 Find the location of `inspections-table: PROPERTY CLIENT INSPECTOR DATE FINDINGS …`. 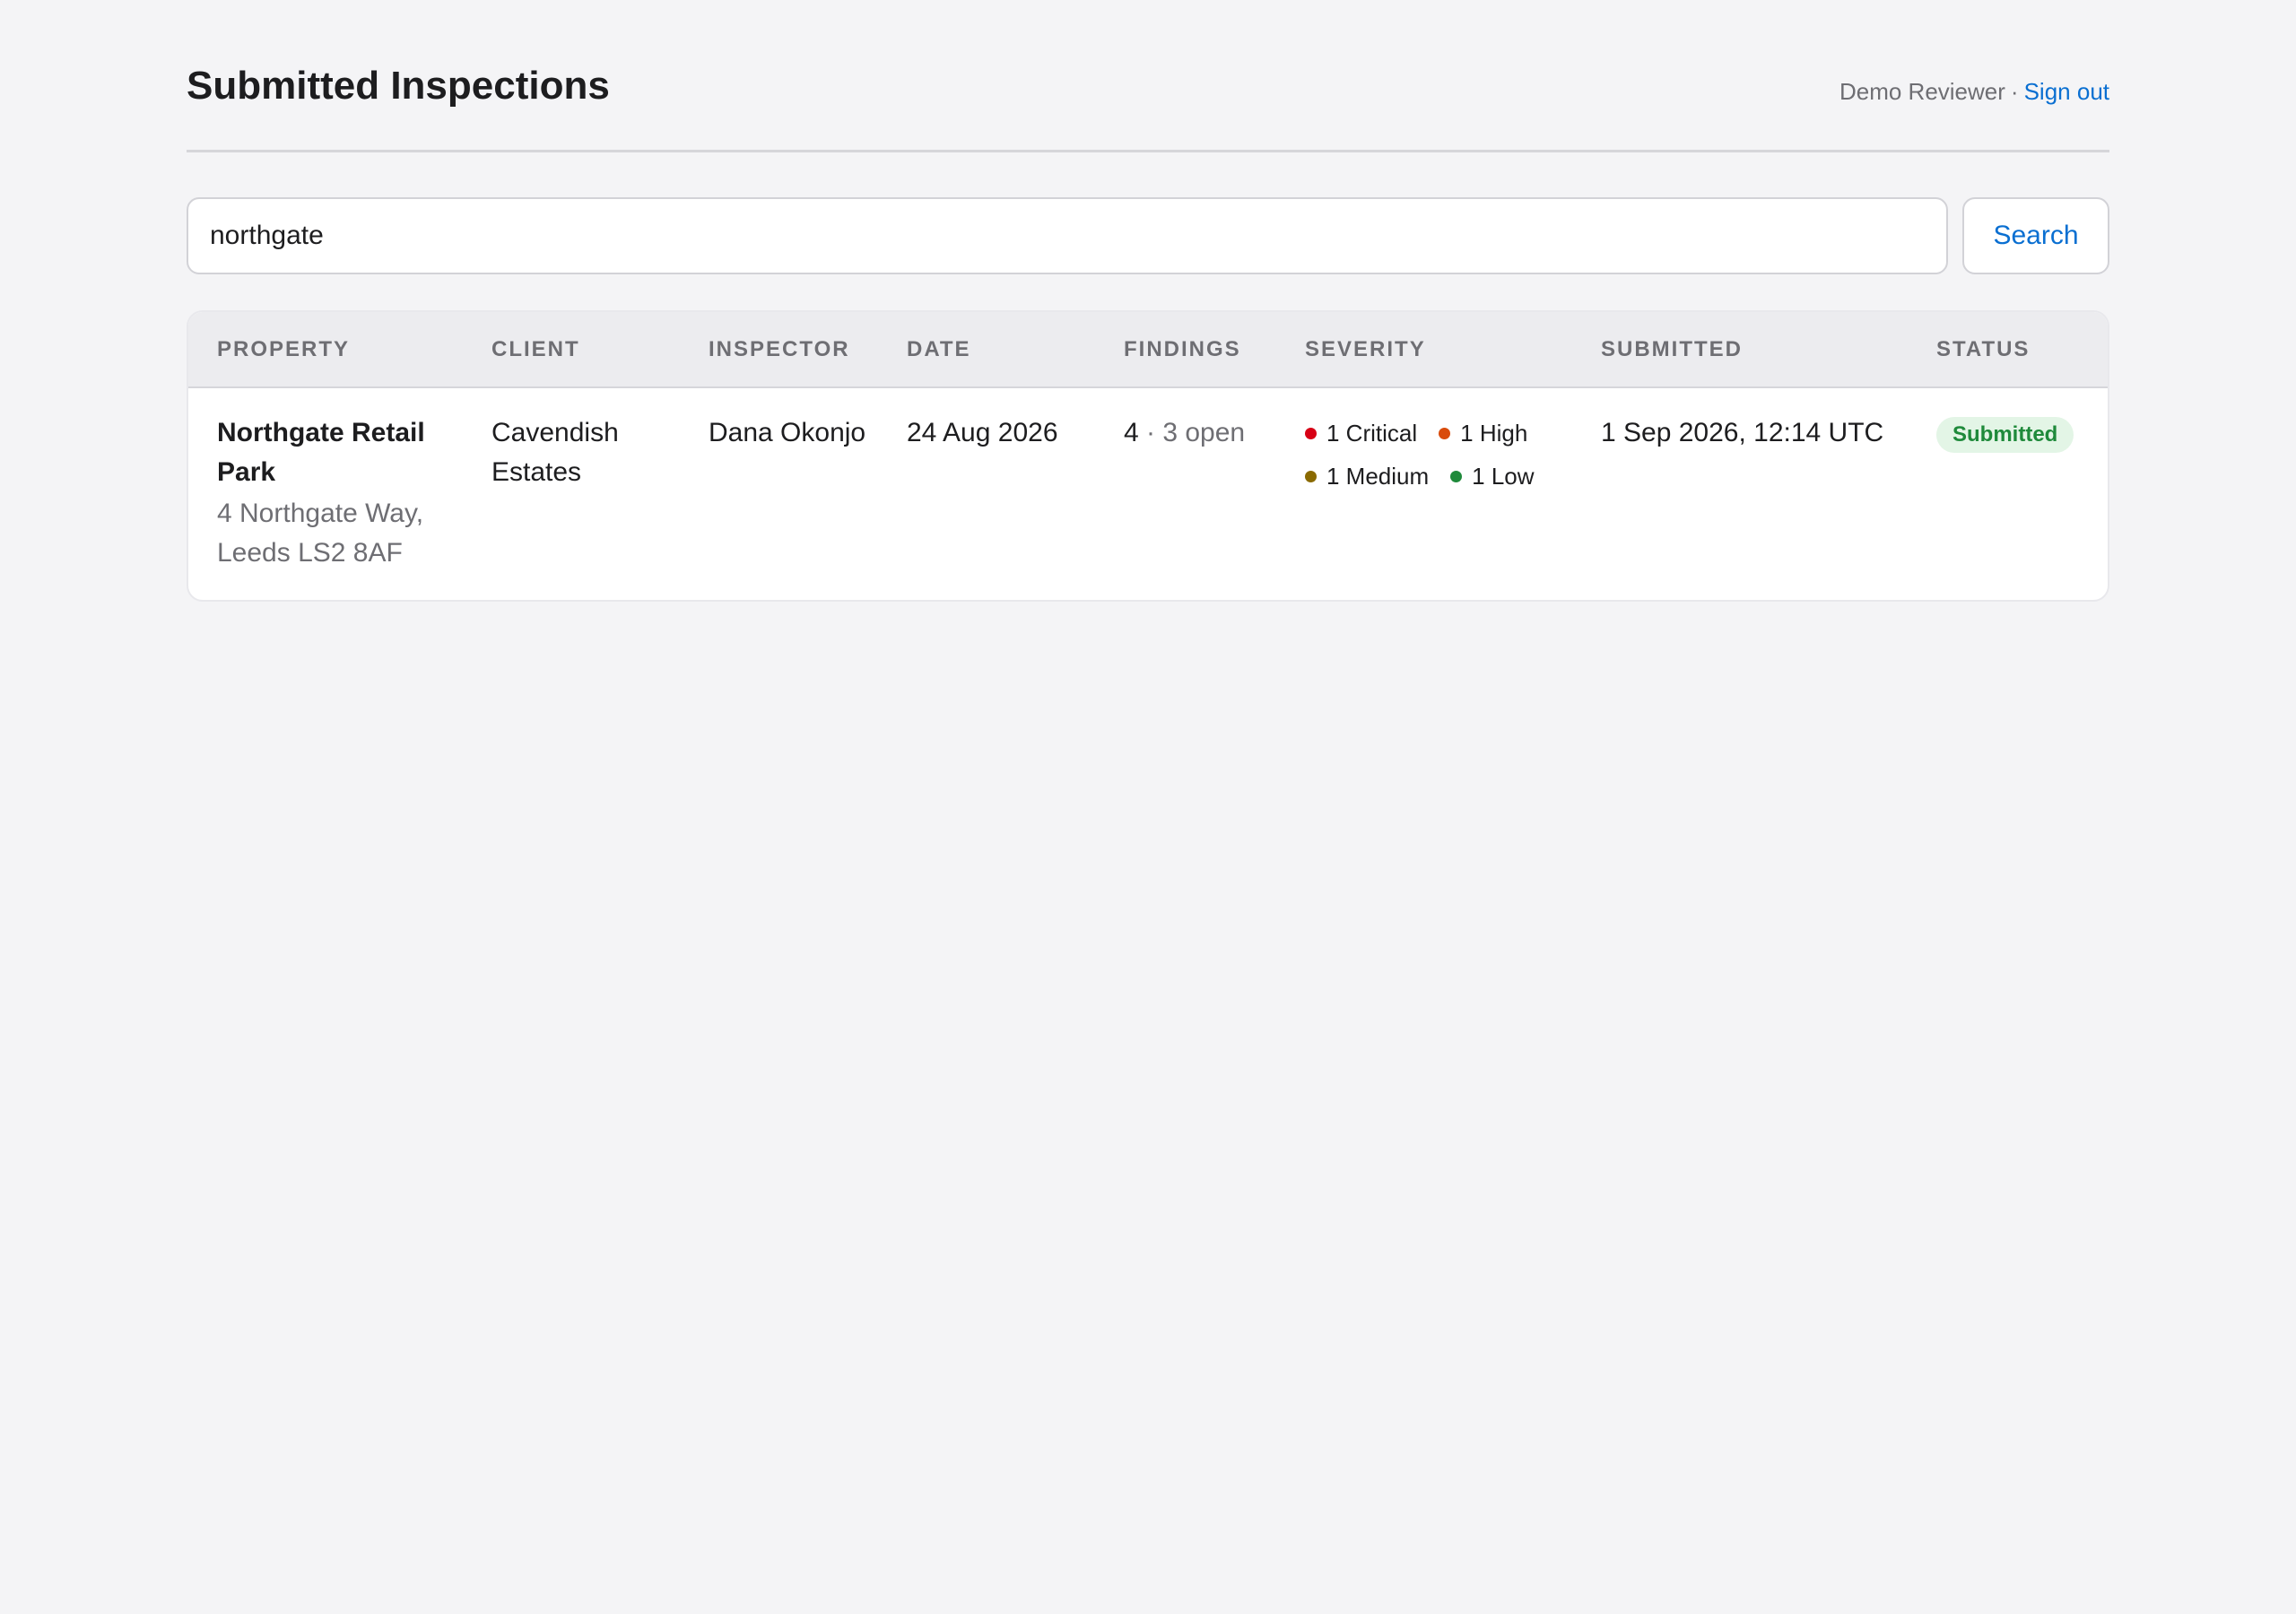

inspections-table: PROPERTY CLIENT INSPECTOR DATE FINDINGS … is located at coordinates (1148, 456).